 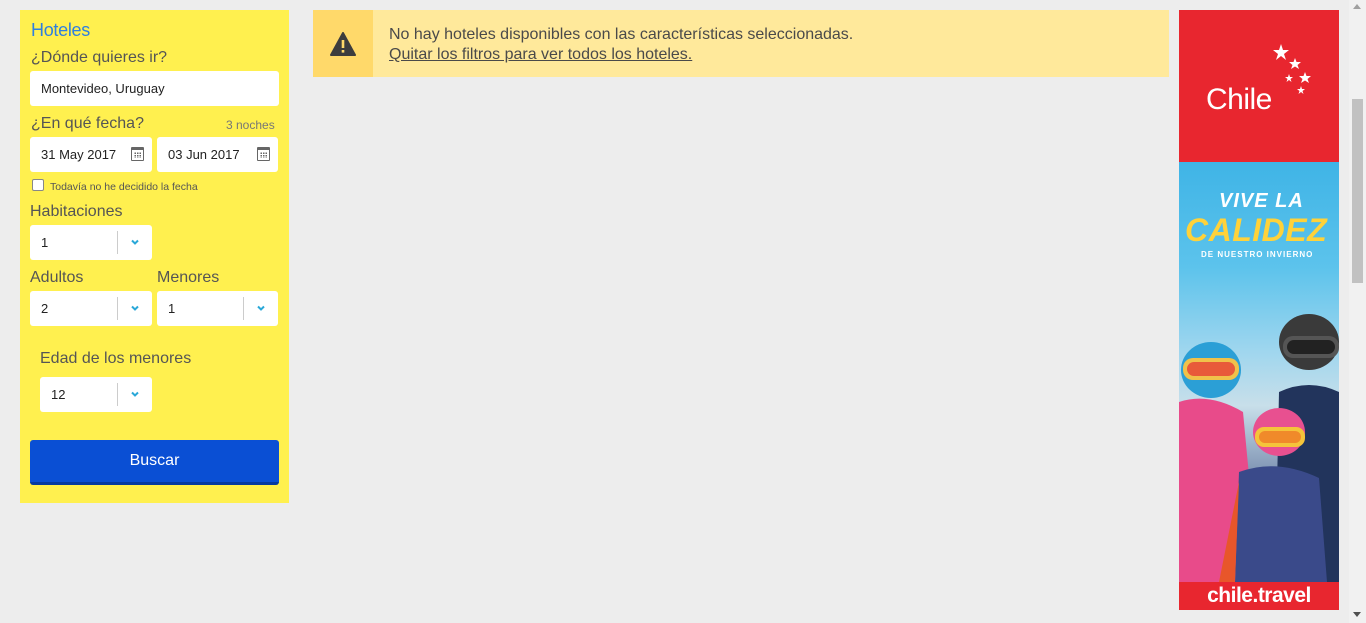 What do you see at coordinates (60, 30) in the screenshot?
I see `panel-title: Hoteles` at bounding box center [60, 30].